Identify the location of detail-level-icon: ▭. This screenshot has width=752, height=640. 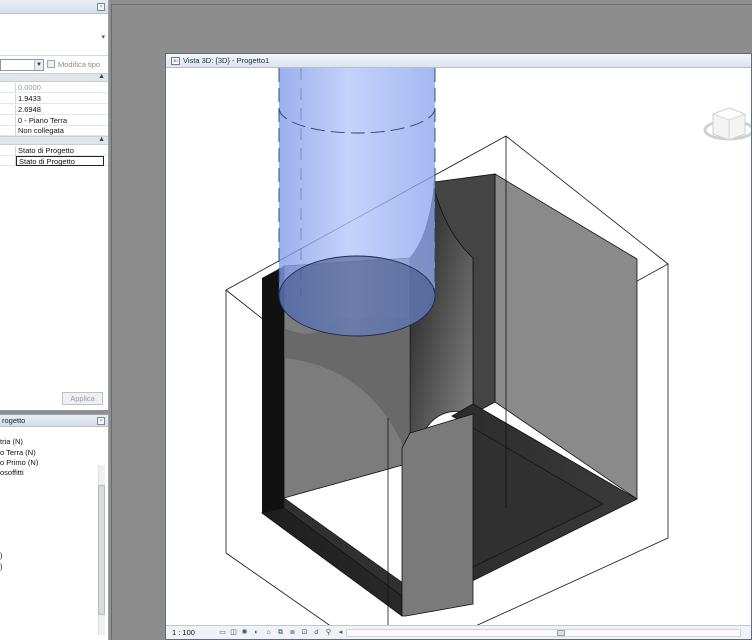
(222, 633).